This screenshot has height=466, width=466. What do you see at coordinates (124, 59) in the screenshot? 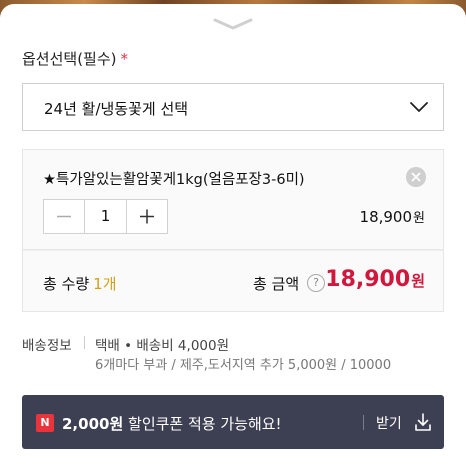
I see `required-mark: *` at bounding box center [124, 59].